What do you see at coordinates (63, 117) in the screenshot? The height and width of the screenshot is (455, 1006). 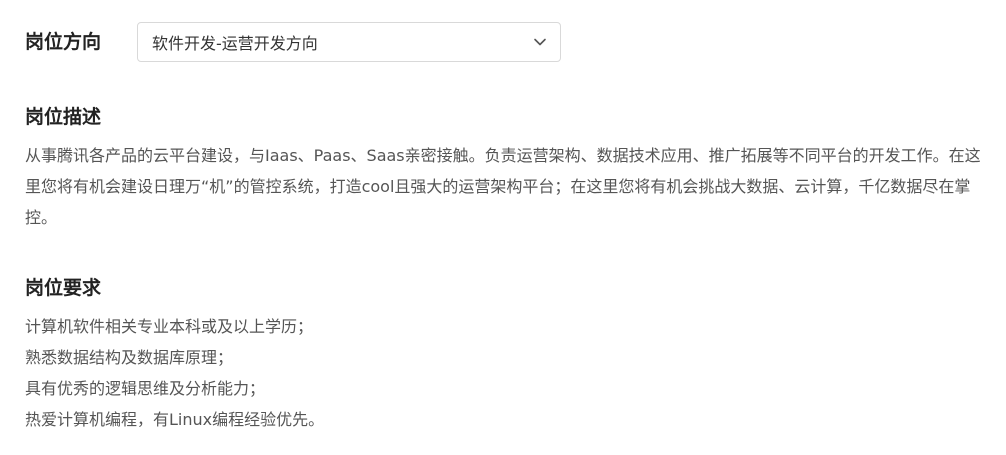 I see `job-description-title: 岗位描述` at bounding box center [63, 117].